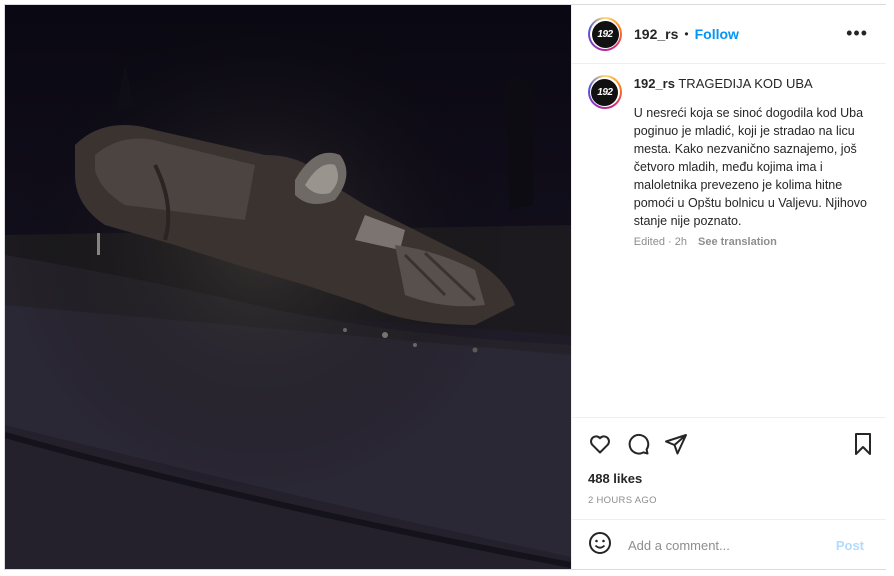 Image resolution: width=894 pixels, height=576 pixels. What do you see at coordinates (600, 446) in the screenshot?
I see `heart-icon` at bounding box center [600, 446].